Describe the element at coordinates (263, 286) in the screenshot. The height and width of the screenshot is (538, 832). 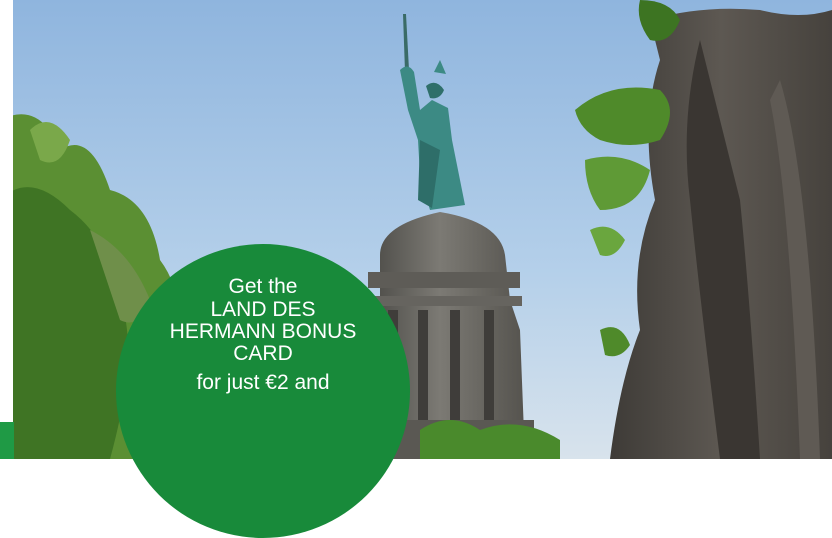
I see `badge-line-get-the: Get the` at that location.